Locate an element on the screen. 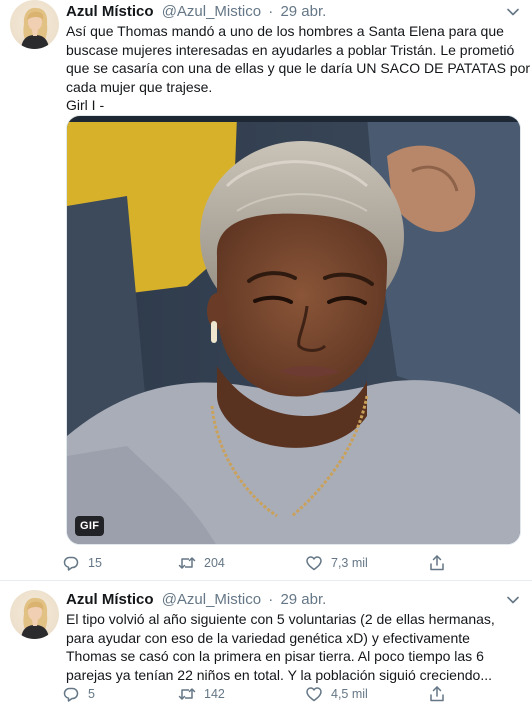 The width and height of the screenshot is (532, 708). like-button: 4,5 mil is located at coordinates (336, 694).